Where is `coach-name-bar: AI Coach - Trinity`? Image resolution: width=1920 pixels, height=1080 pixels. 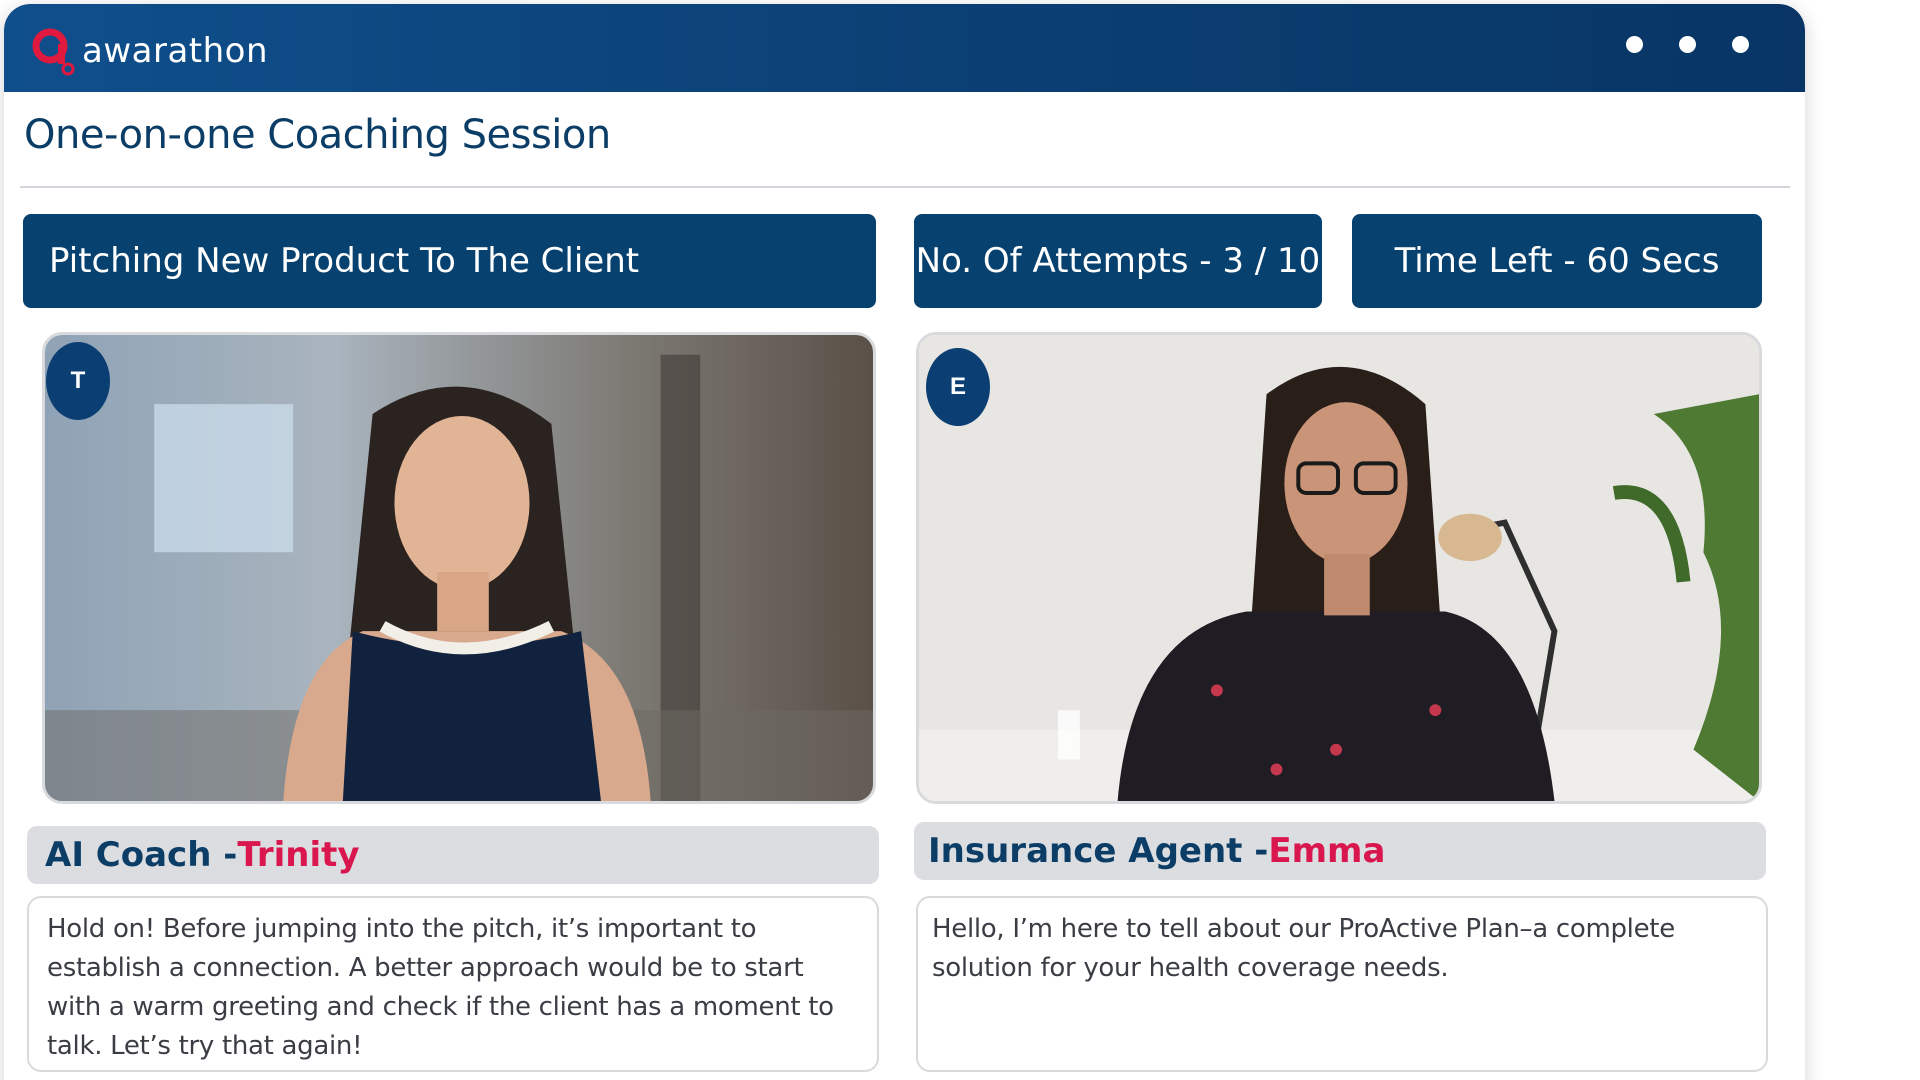 coach-name-bar: AI Coach - Trinity is located at coordinates (453, 855).